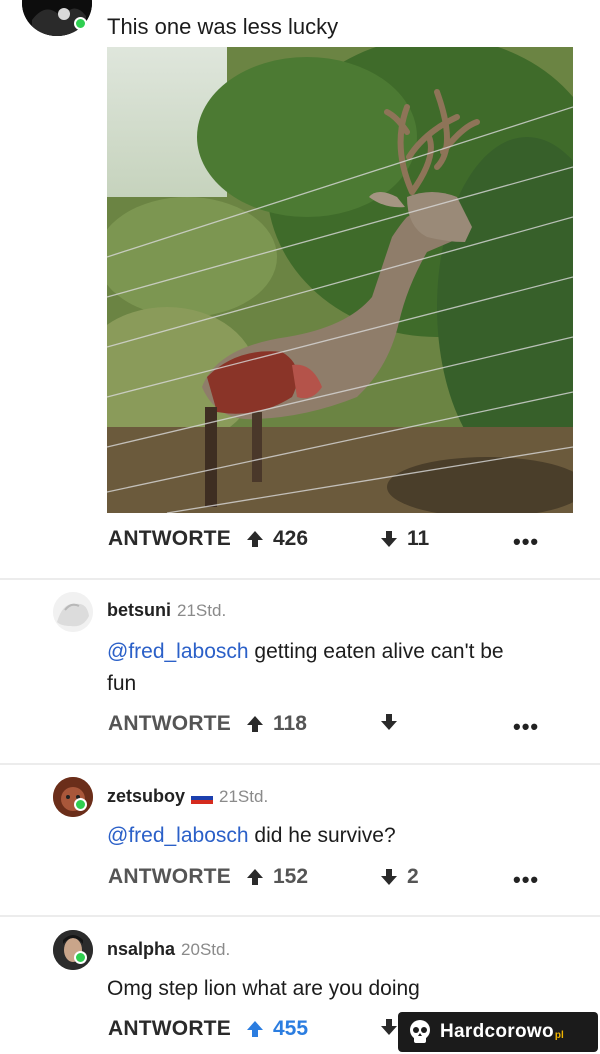  I want to click on comment-text: @fred_labosch did he survive?, so click(337, 836).